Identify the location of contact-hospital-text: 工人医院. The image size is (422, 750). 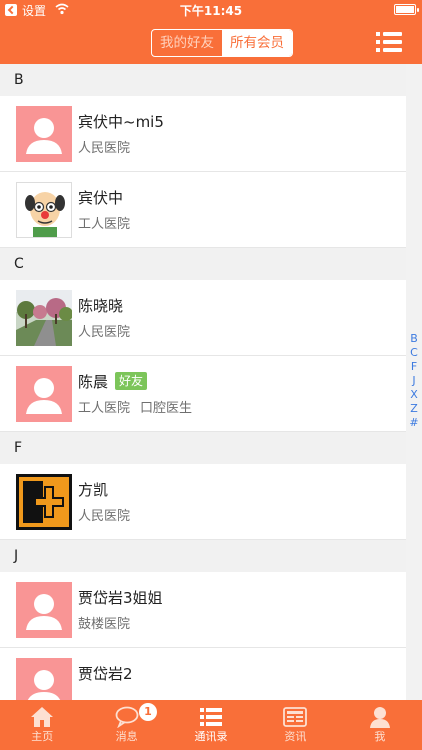
(104, 408).